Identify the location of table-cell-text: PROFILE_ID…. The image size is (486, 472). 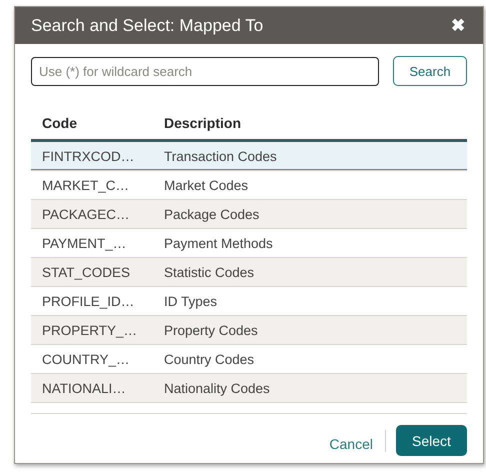
(88, 301).